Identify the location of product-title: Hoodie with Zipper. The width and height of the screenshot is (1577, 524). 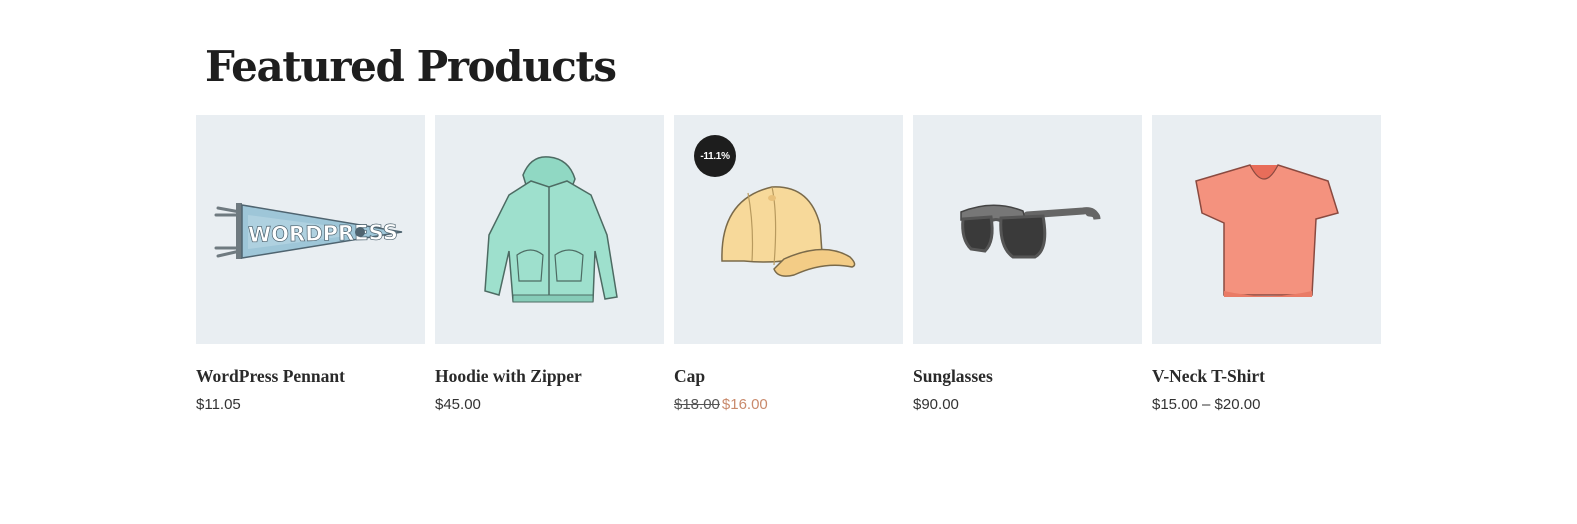
(549, 376).